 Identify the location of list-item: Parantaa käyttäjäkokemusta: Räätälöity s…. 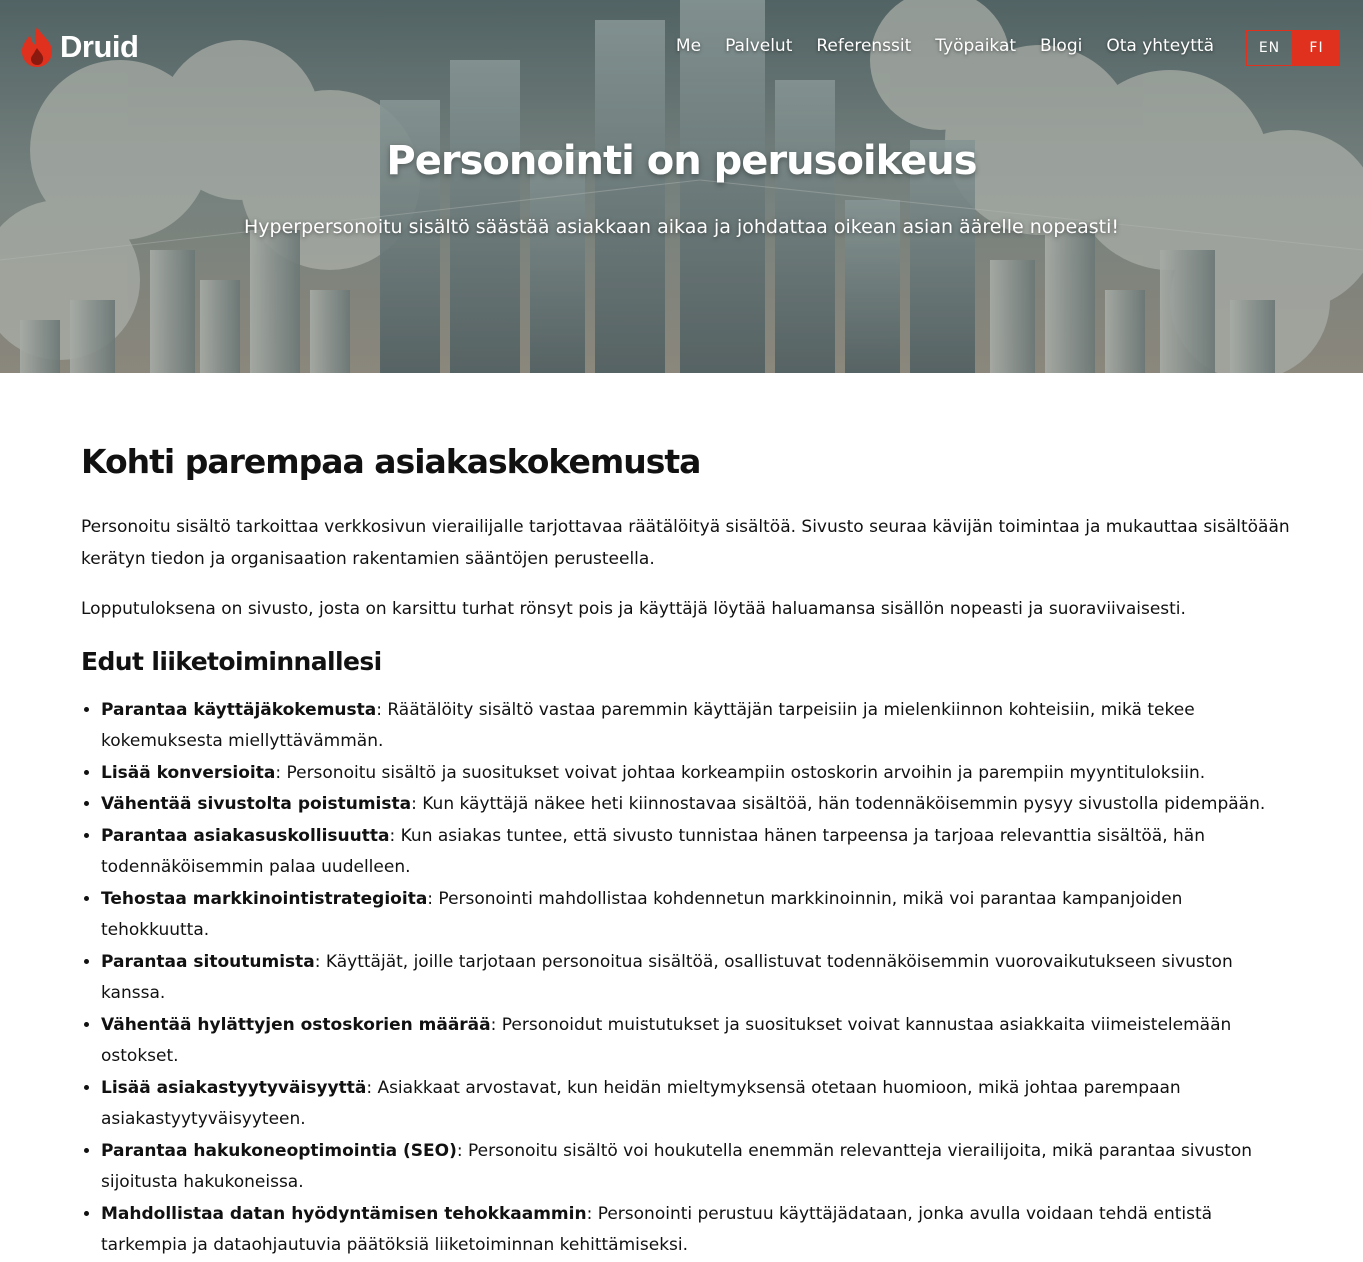
(696, 726).